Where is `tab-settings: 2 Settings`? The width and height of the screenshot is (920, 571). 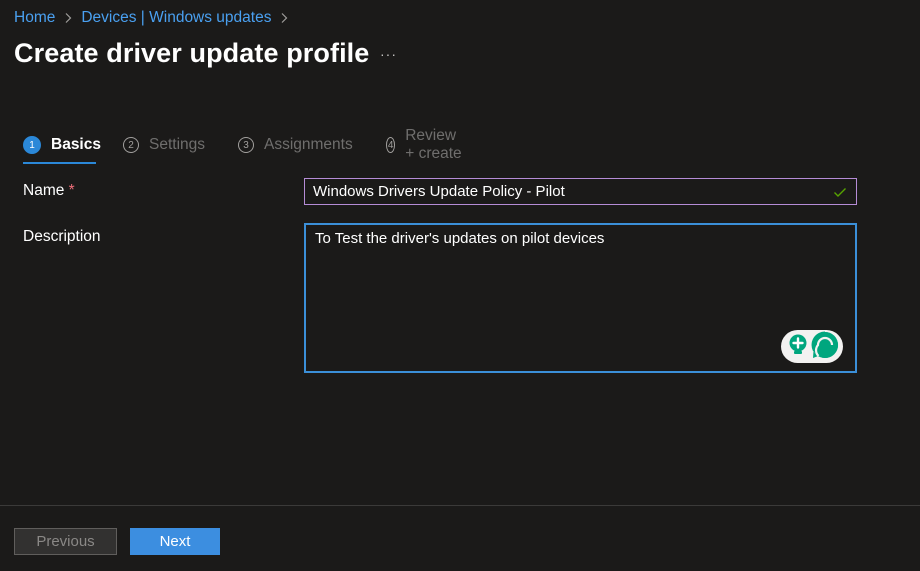 tab-settings: 2 Settings is located at coordinates (164, 145).